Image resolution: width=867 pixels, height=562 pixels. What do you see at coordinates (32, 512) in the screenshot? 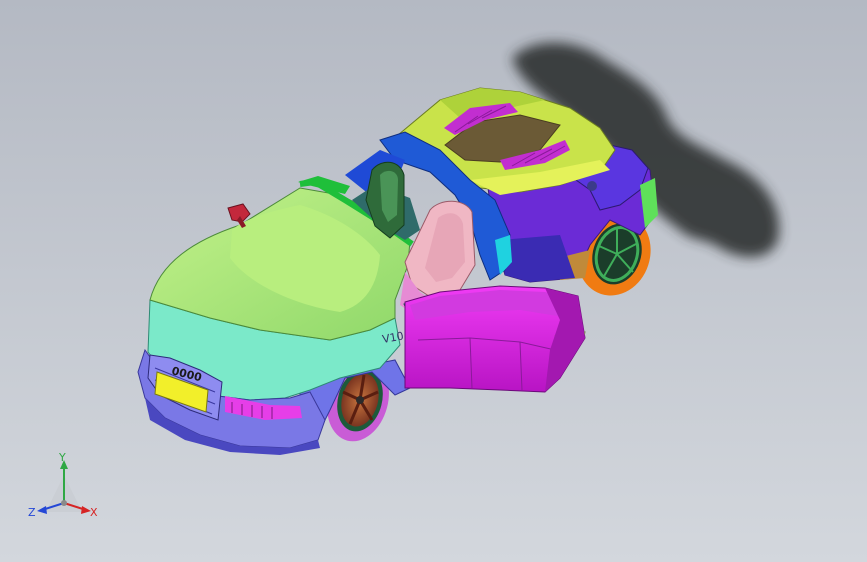
I see `triad-z-label: Z` at bounding box center [32, 512].